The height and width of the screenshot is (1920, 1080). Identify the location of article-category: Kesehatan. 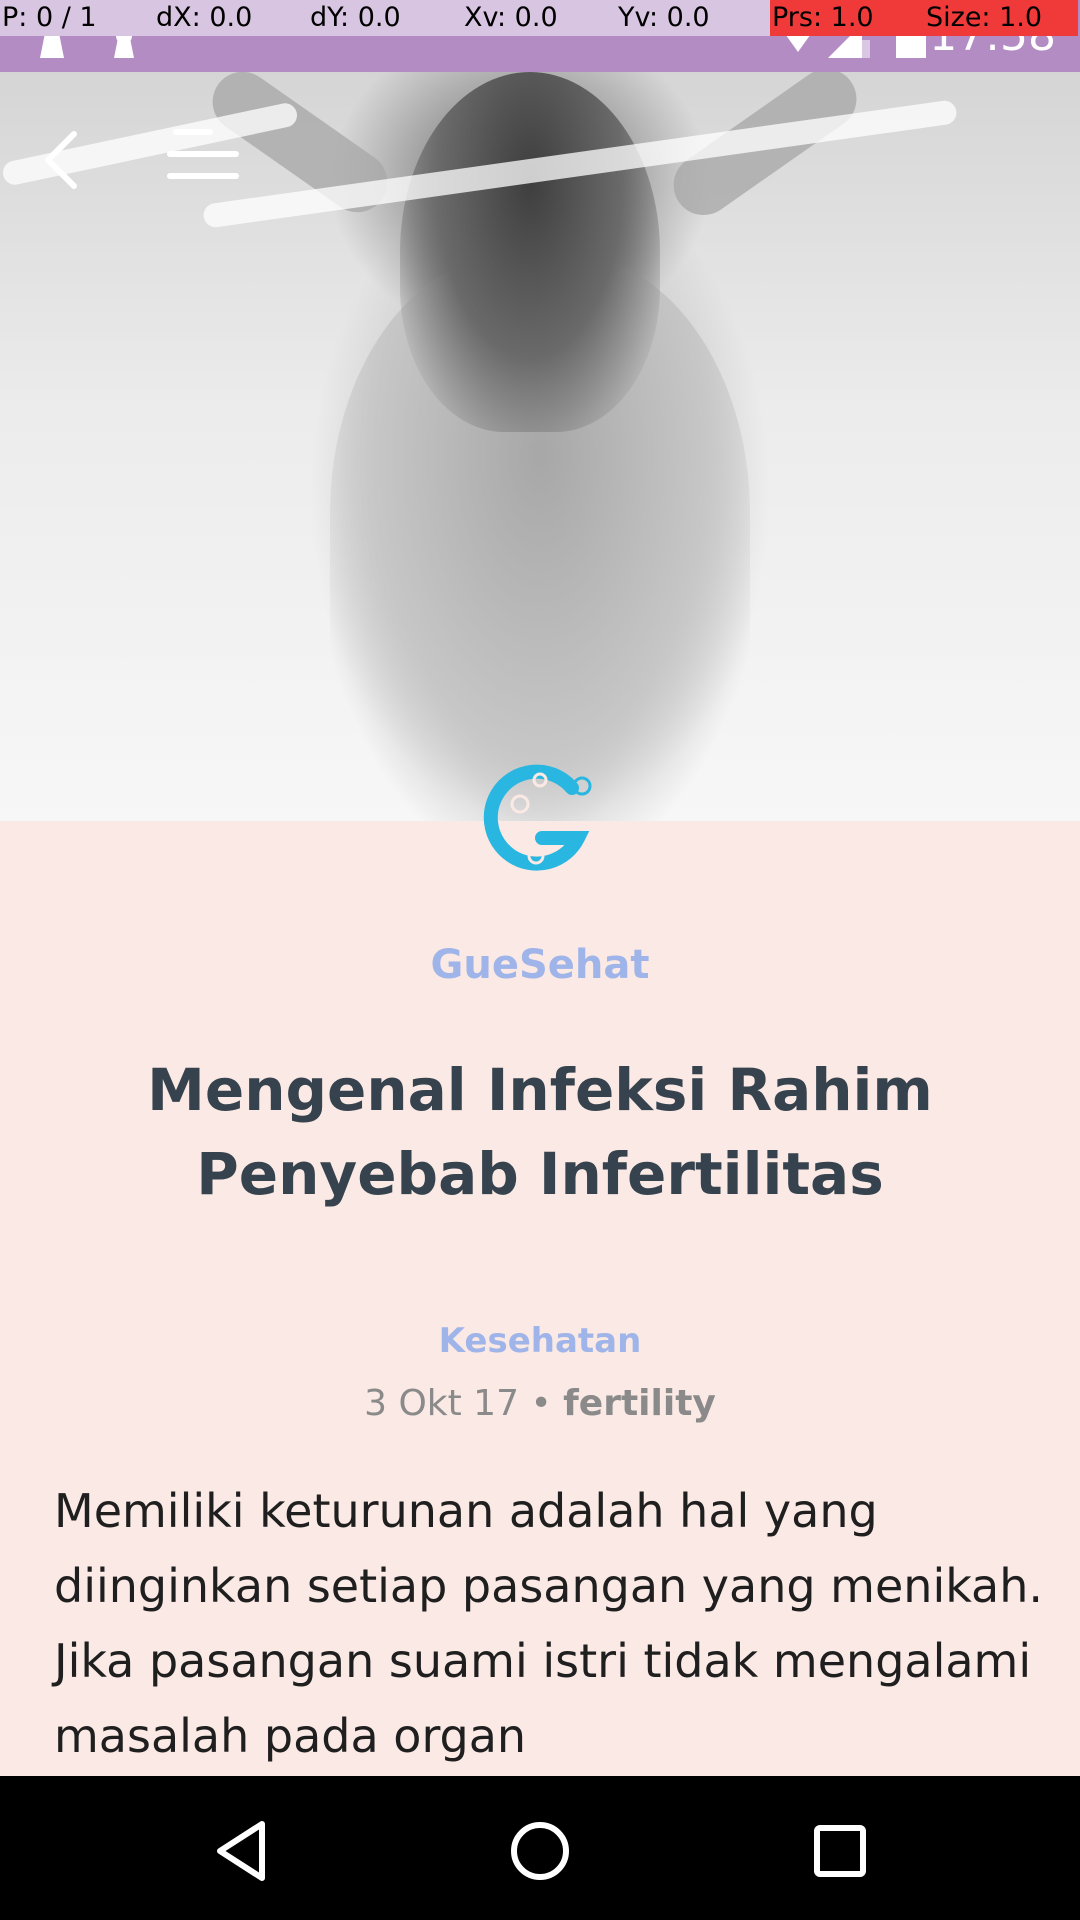
(540, 1341).